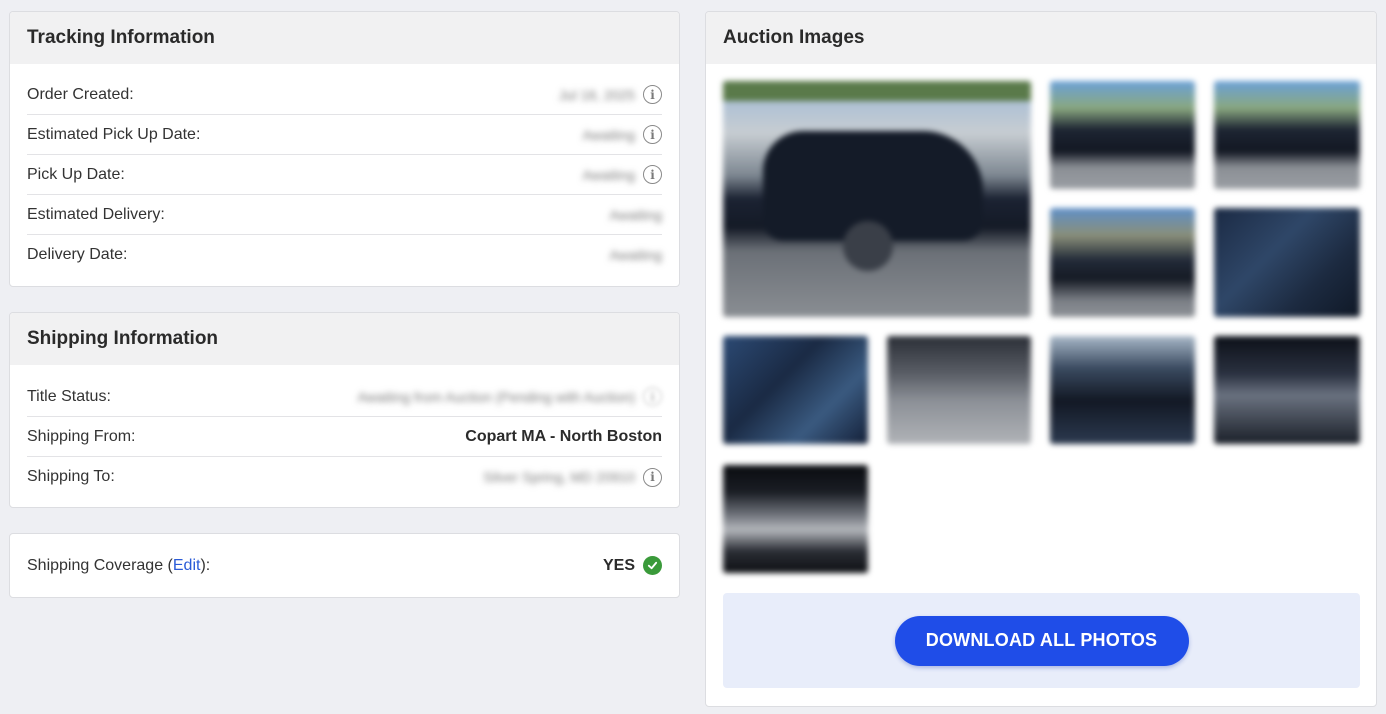 Image resolution: width=1386 pixels, height=714 pixels. What do you see at coordinates (608, 174) in the screenshot?
I see `pickup-date-value: Awaiting` at bounding box center [608, 174].